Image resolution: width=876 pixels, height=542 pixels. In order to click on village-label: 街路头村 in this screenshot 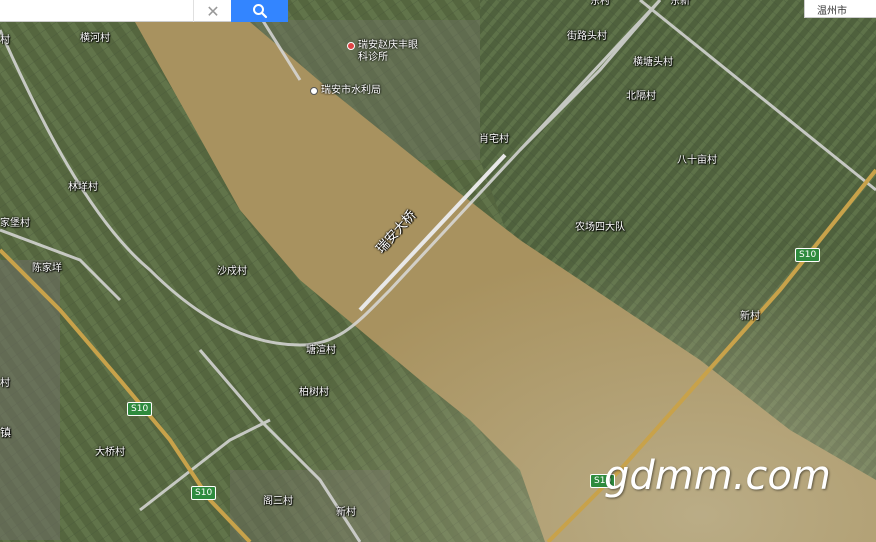, I will do `click(587, 36)`.